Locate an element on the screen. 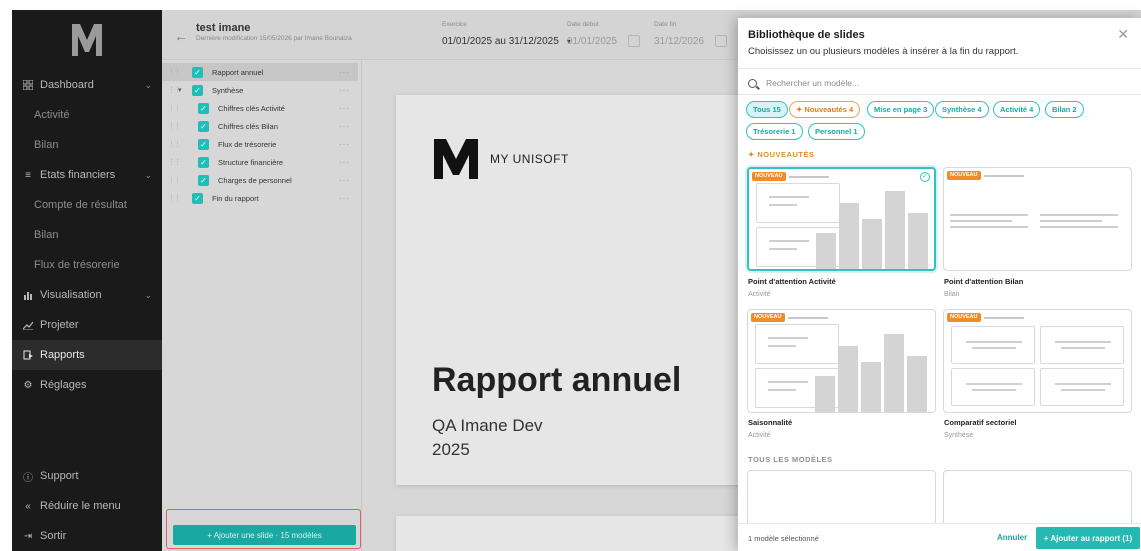 Image resolution: width=1141 pixels, height=551 pixels. add-slide-highlight: + Ajouter une slide · 15 modèles is located at coordinates (263, 529).